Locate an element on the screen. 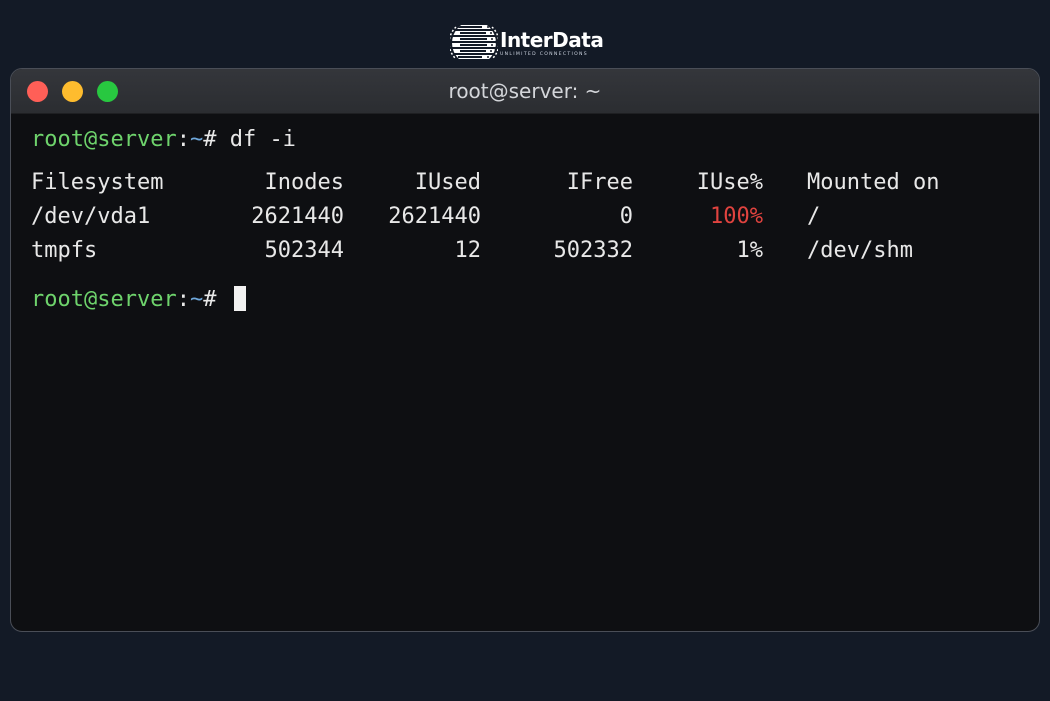 The width and height of the screenshot is (1050, 701). row-iuse: 1% is located at coordinates (750, 250).